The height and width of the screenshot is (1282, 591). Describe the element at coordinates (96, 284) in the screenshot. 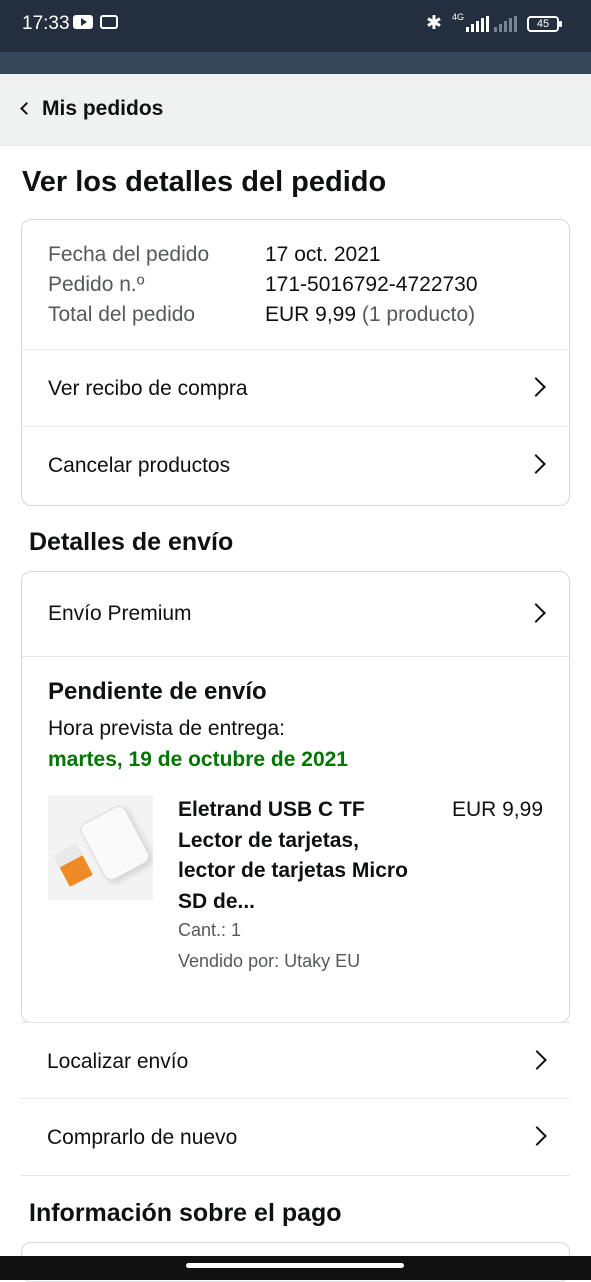

I see `order-number-label: Pedido n.º` at that location.